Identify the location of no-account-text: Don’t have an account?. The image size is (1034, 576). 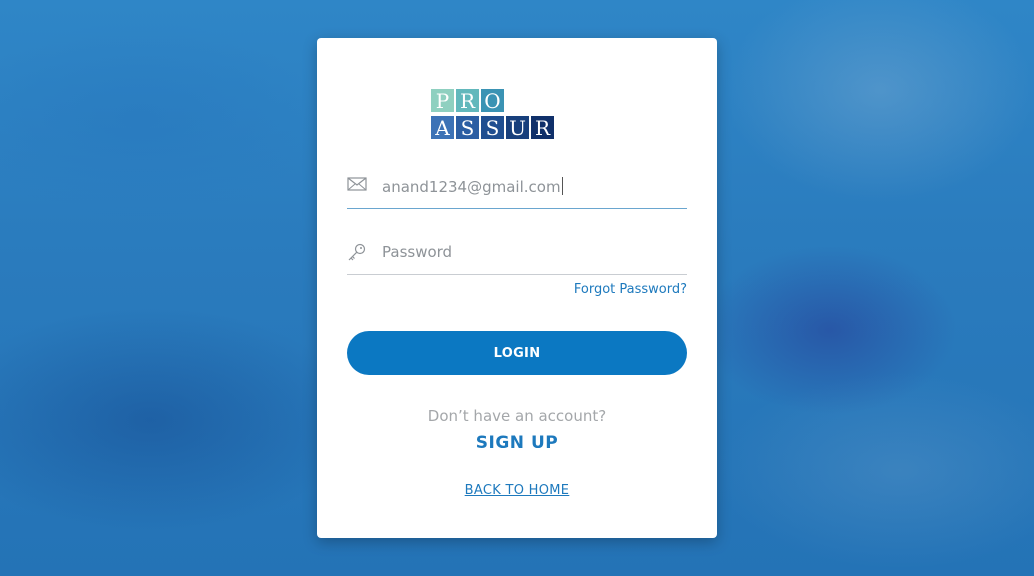
(517, 416).